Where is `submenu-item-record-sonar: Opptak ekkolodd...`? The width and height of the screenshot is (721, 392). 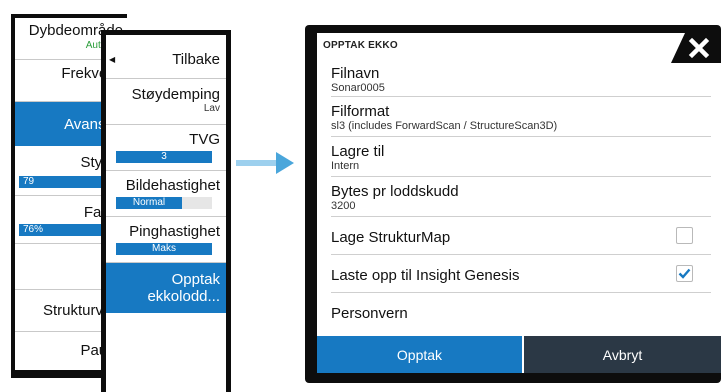
submenu-item-record-sonar: Opptak ekkolodd... is located at coordinates (166, 288).